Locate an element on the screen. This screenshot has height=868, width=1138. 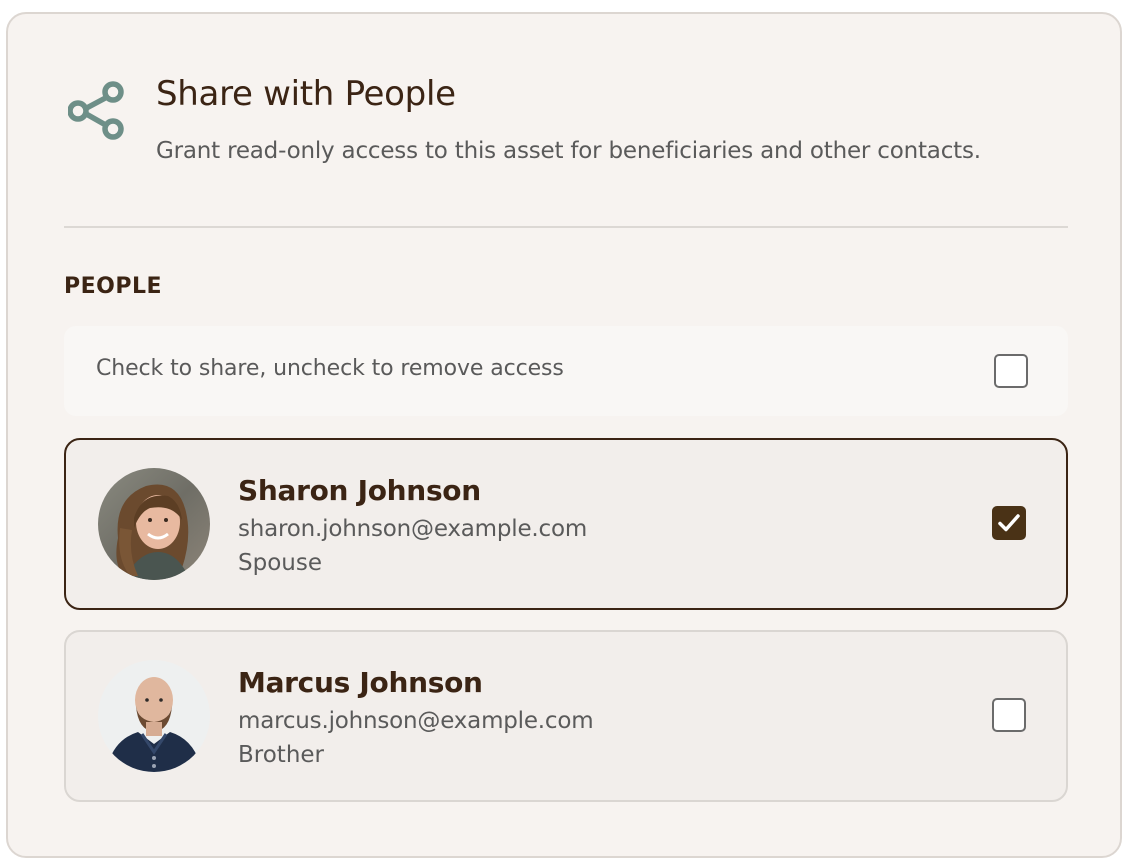
checkmark-icon is located at coordinates (1009, 523).